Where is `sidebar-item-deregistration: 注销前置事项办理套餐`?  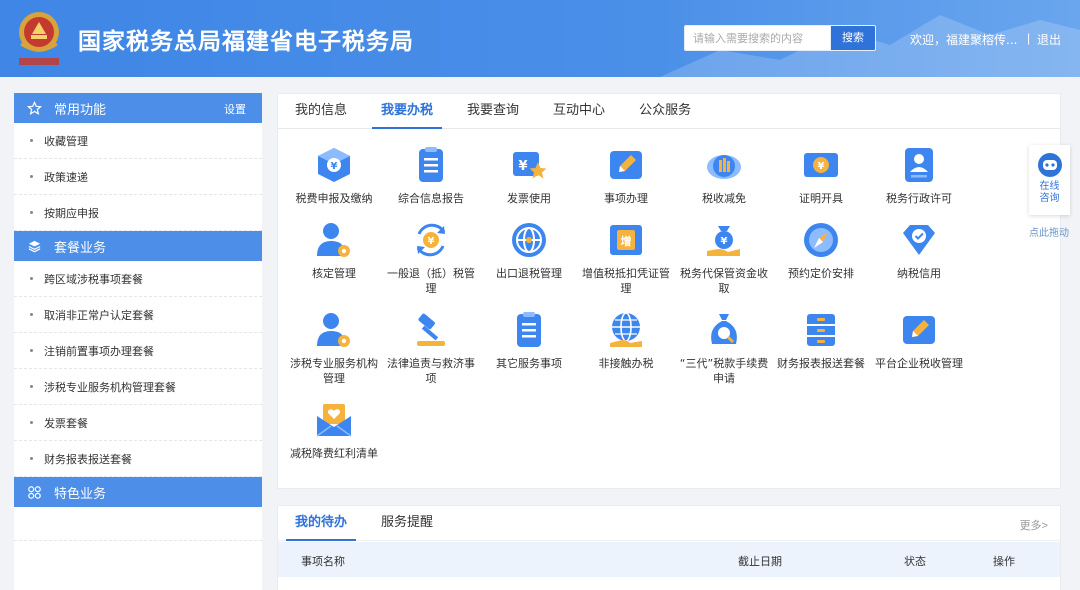
sidebar-item-deregistration: 注销前置事项办理套餐 is located at coordinates (138, 351).